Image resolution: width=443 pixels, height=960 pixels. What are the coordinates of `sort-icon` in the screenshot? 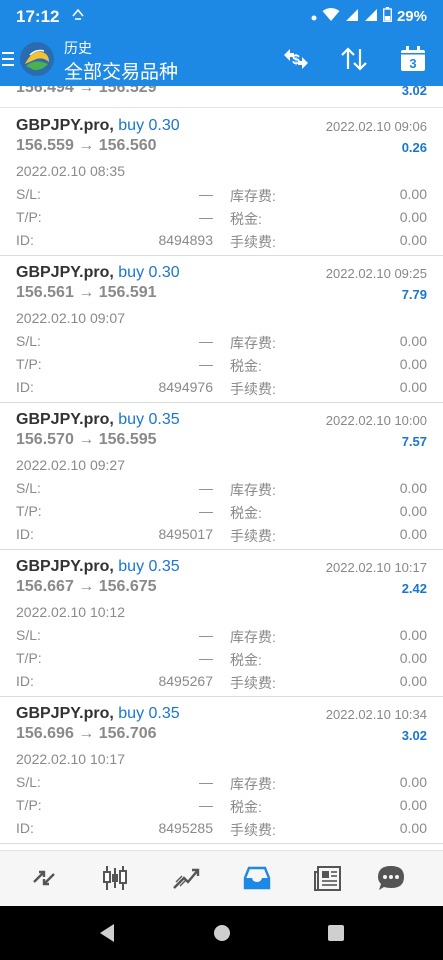 It's located at (354, 59).